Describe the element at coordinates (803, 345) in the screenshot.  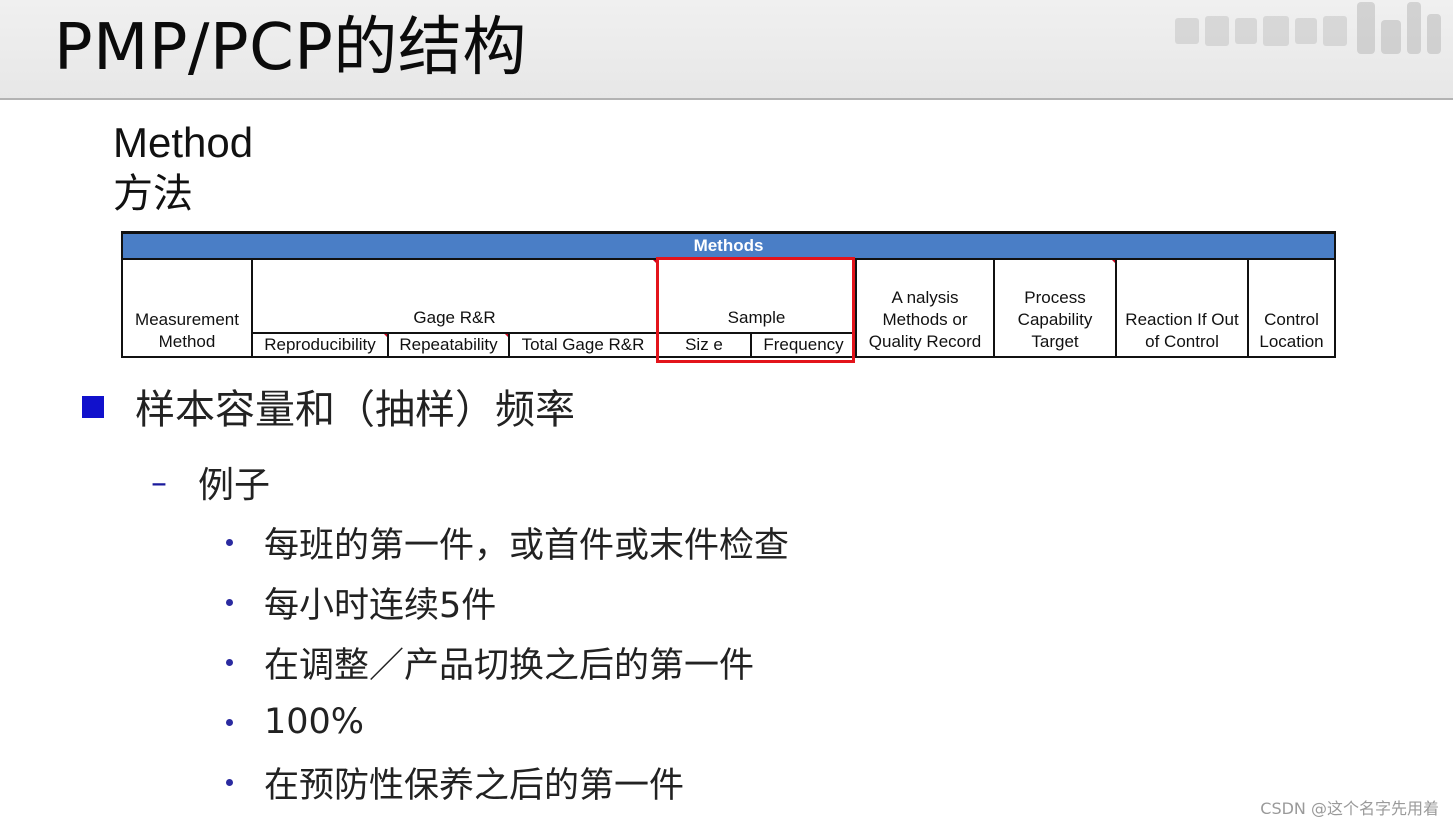
I see `sample-frequency-header: Frequency` at that location.